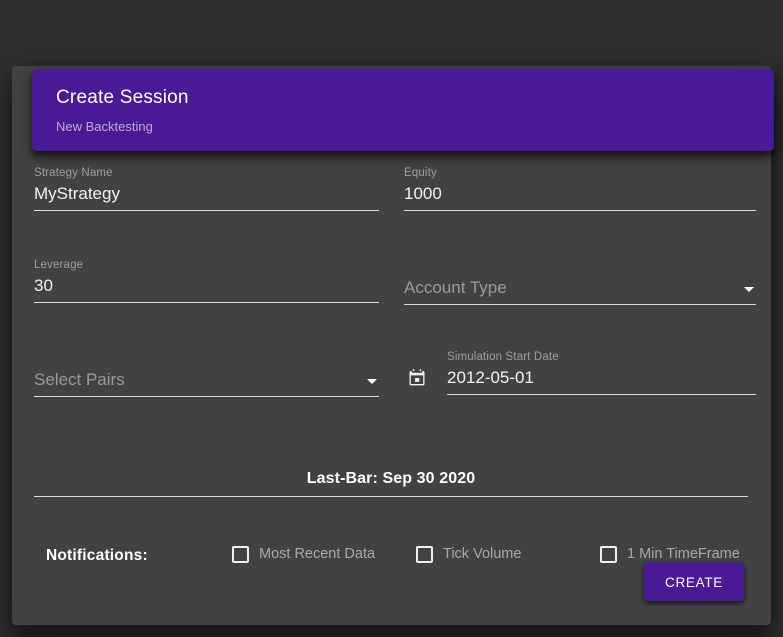 This screenshot has height=637, width=783. What do you see at coordinates (601, 394) in the screenshot?
I see `simulation-start-date-underline` at bounding box center [601, 394].